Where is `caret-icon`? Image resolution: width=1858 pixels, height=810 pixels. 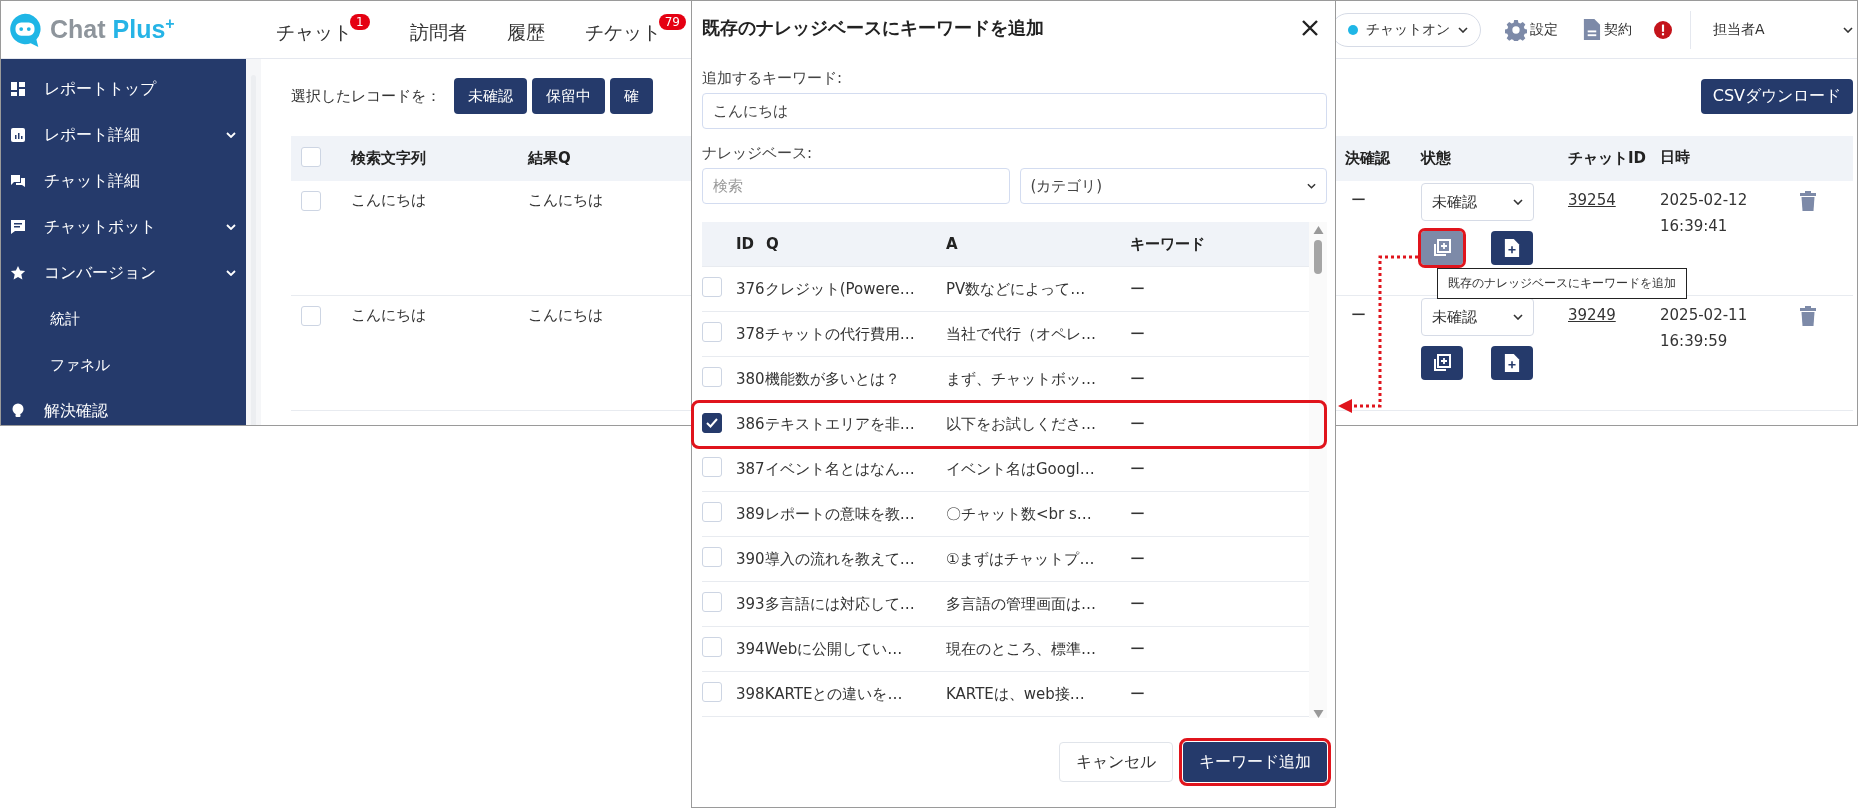 caret-icon is located at coordinates (1848, 29).